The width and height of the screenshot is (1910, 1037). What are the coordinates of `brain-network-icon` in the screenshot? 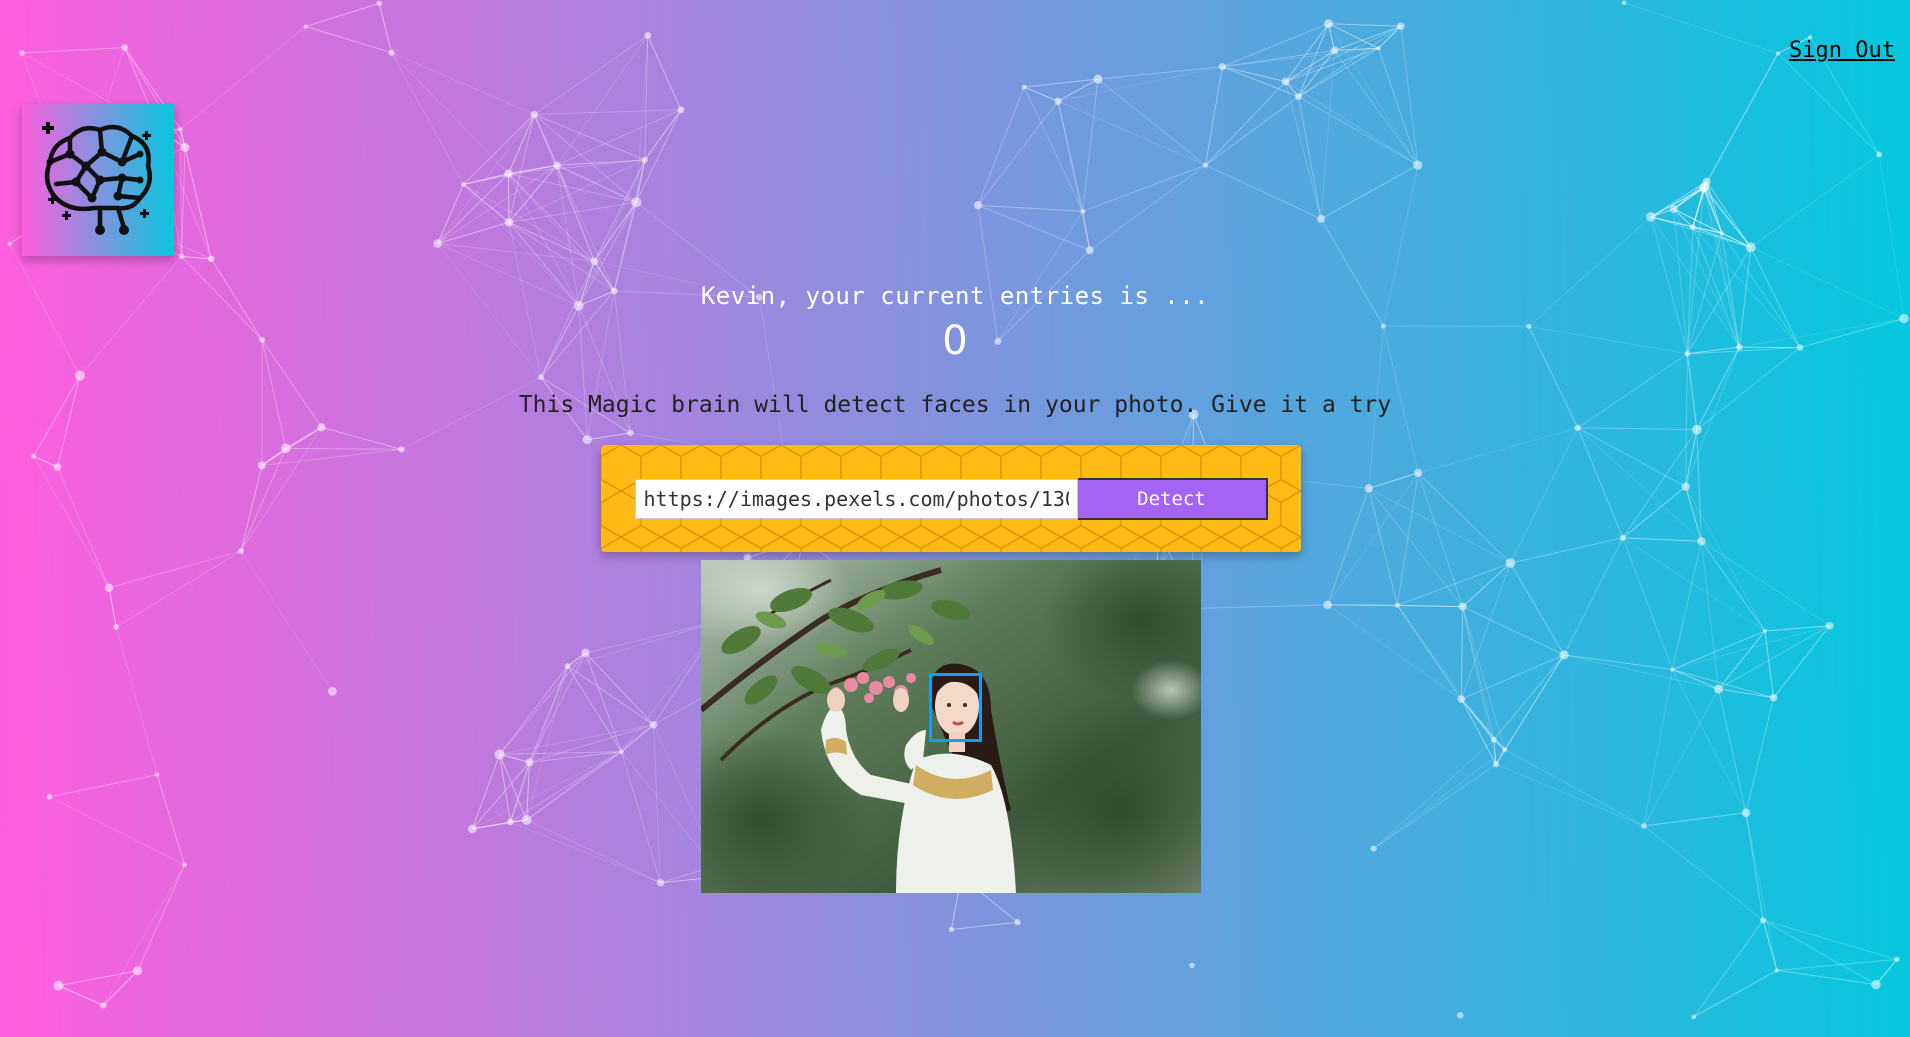 It's located at (97, 178).